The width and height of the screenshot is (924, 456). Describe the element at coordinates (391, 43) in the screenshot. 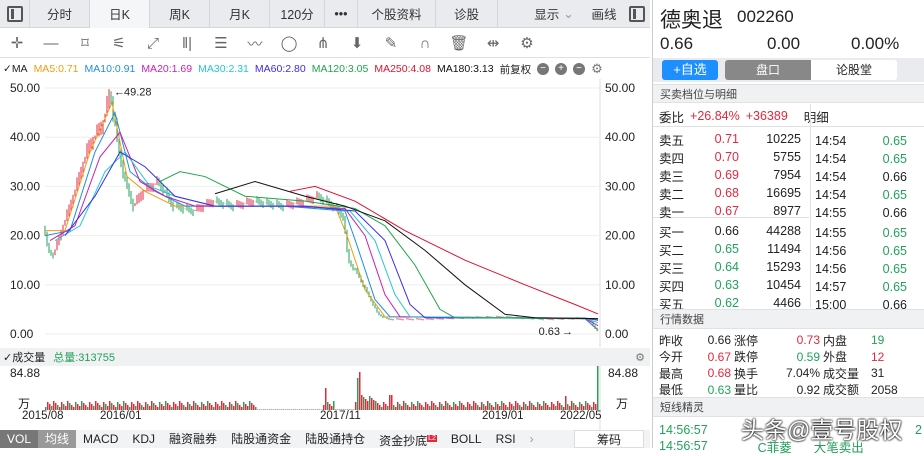

I see `eraser-icon: ✎` at that location.